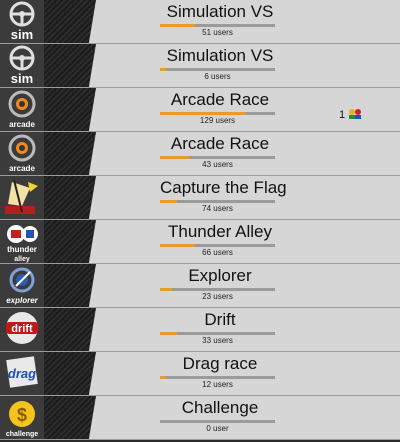  I want to click on mode-row: explorer Explorer 23 users, so click(200, 286).